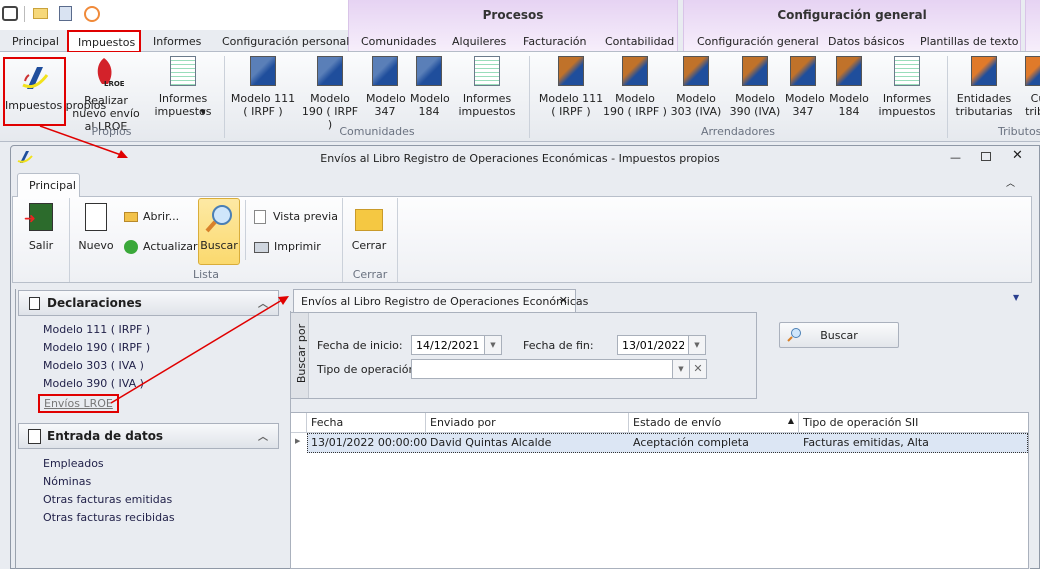 The height and width of the screenshot is (569, 1040). I want to click on tab-principal: Principal, so click(35, 41).